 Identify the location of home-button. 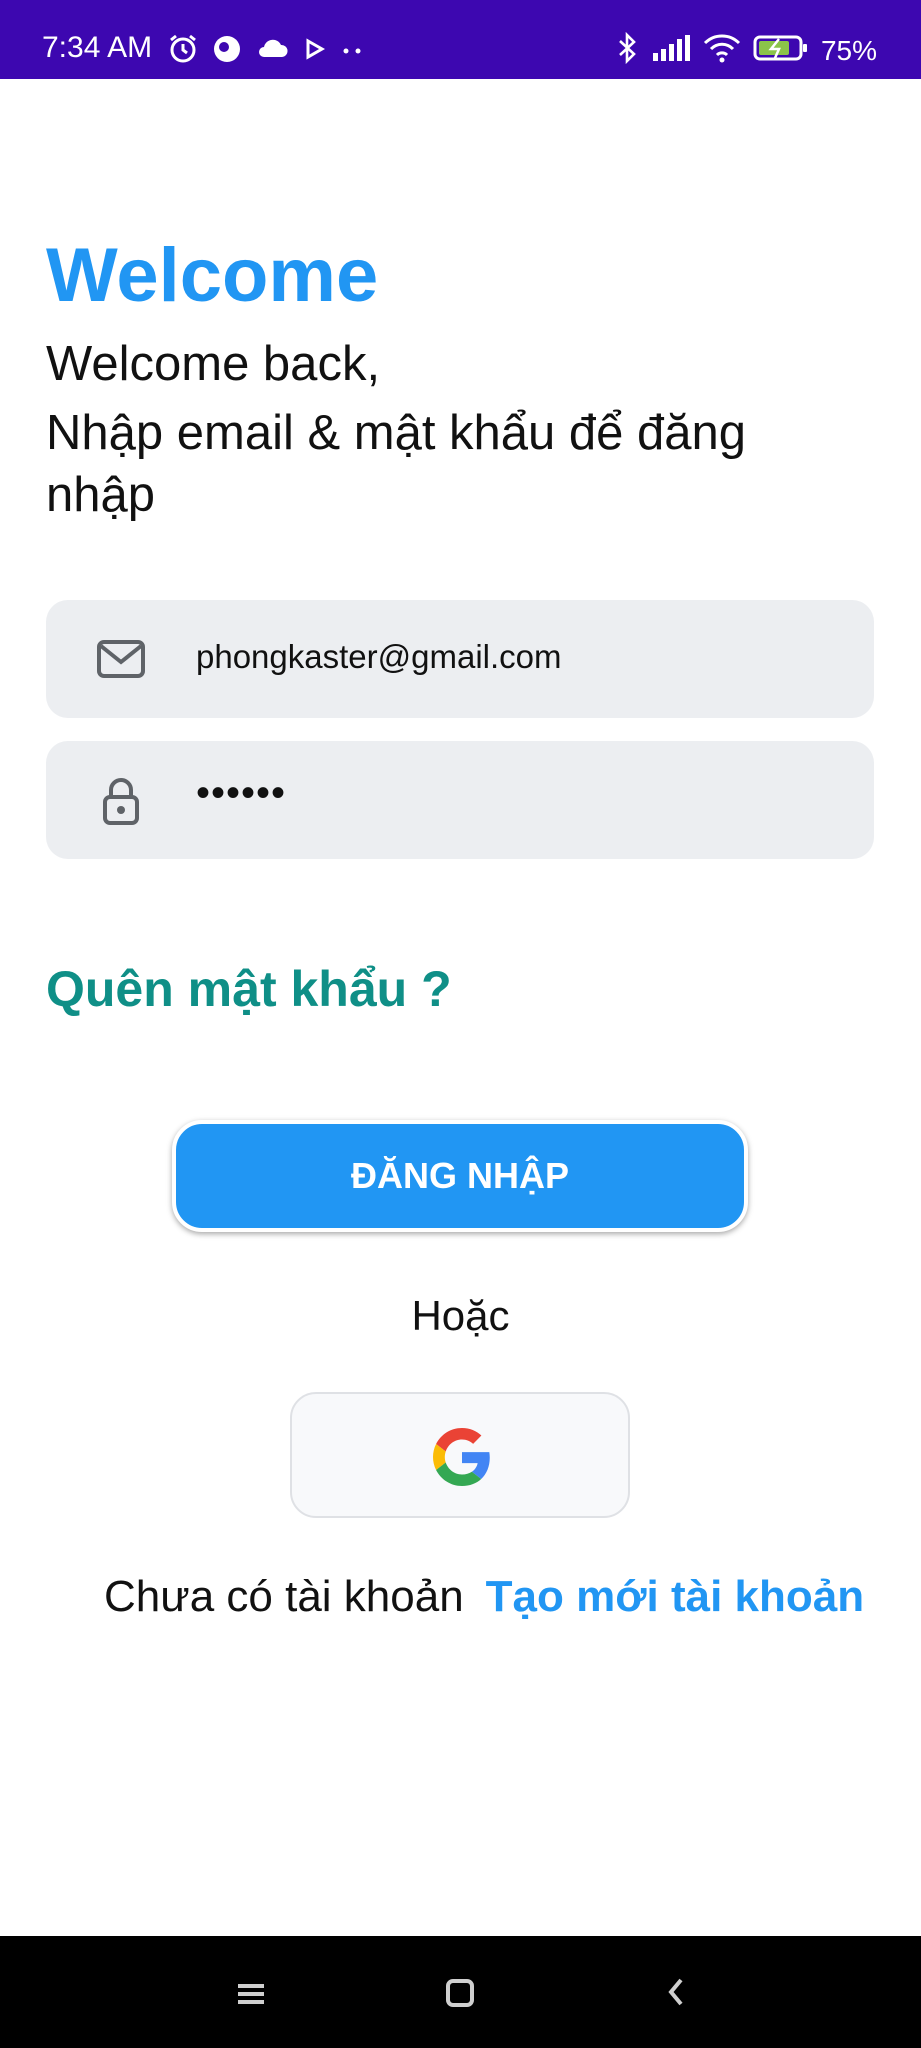
(460, 1992).